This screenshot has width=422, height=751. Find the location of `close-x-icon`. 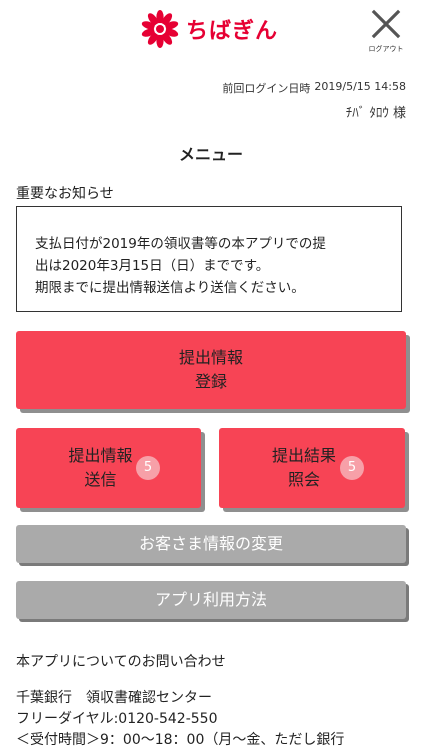

close-x-icon is located at coordinates (386, 24).